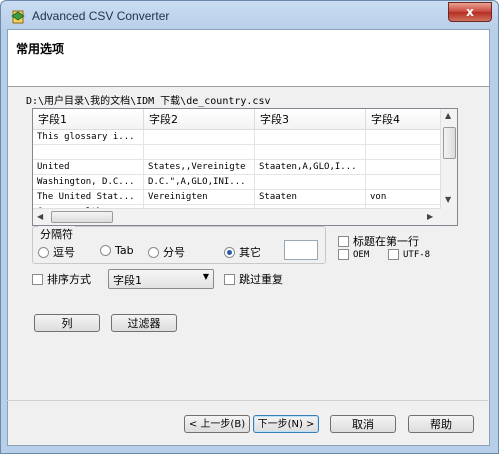 This screenshot has width=499, height=454. Describe the element at coordinates (174, 252) in the screenshot. I see `radio-label: 分号` at that location.